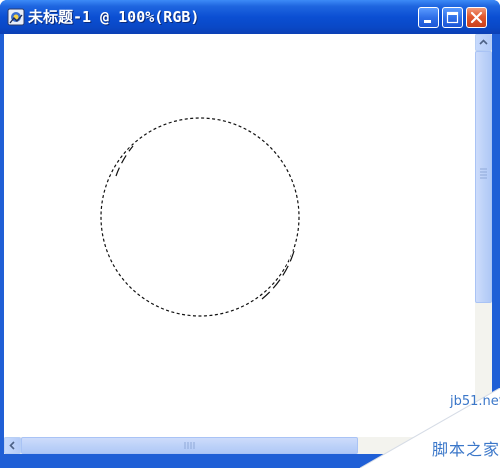  I want to click on title-bar: 未标题-1 @ 100%(RGB), so click(250, 17).